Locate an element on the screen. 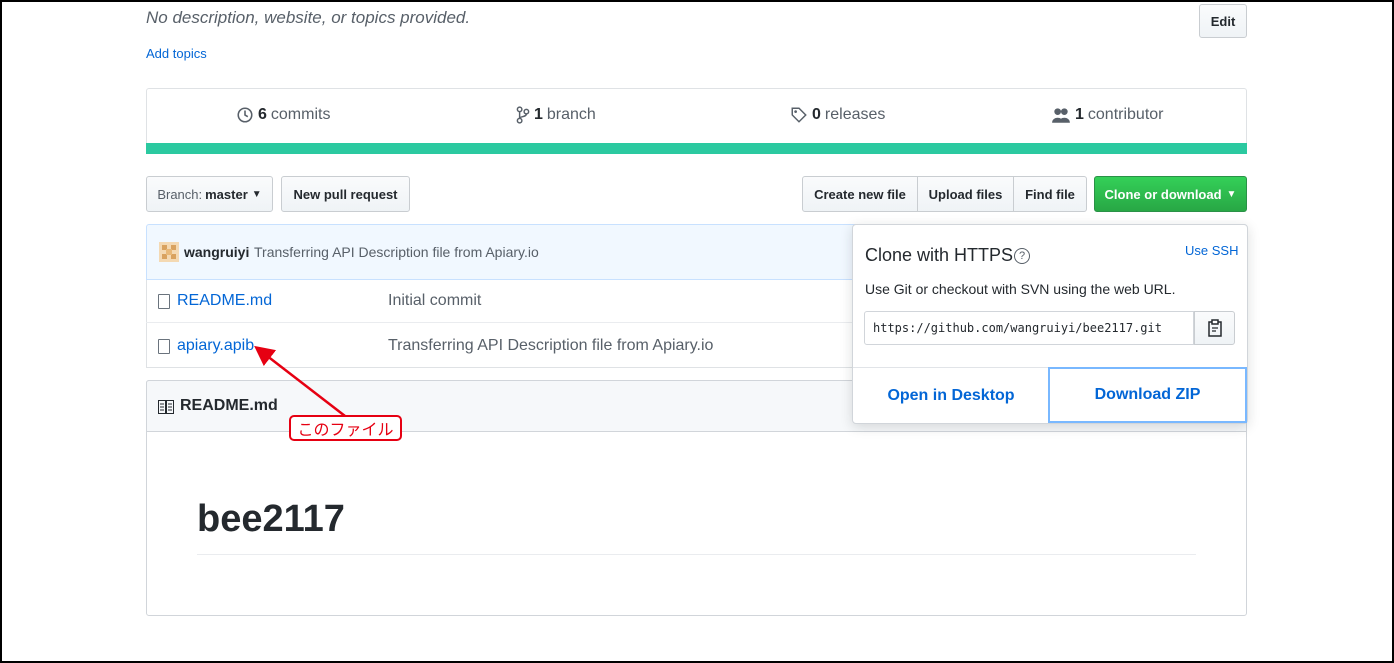  stat-branches: 1 branch is located at coordinates (556, 115).